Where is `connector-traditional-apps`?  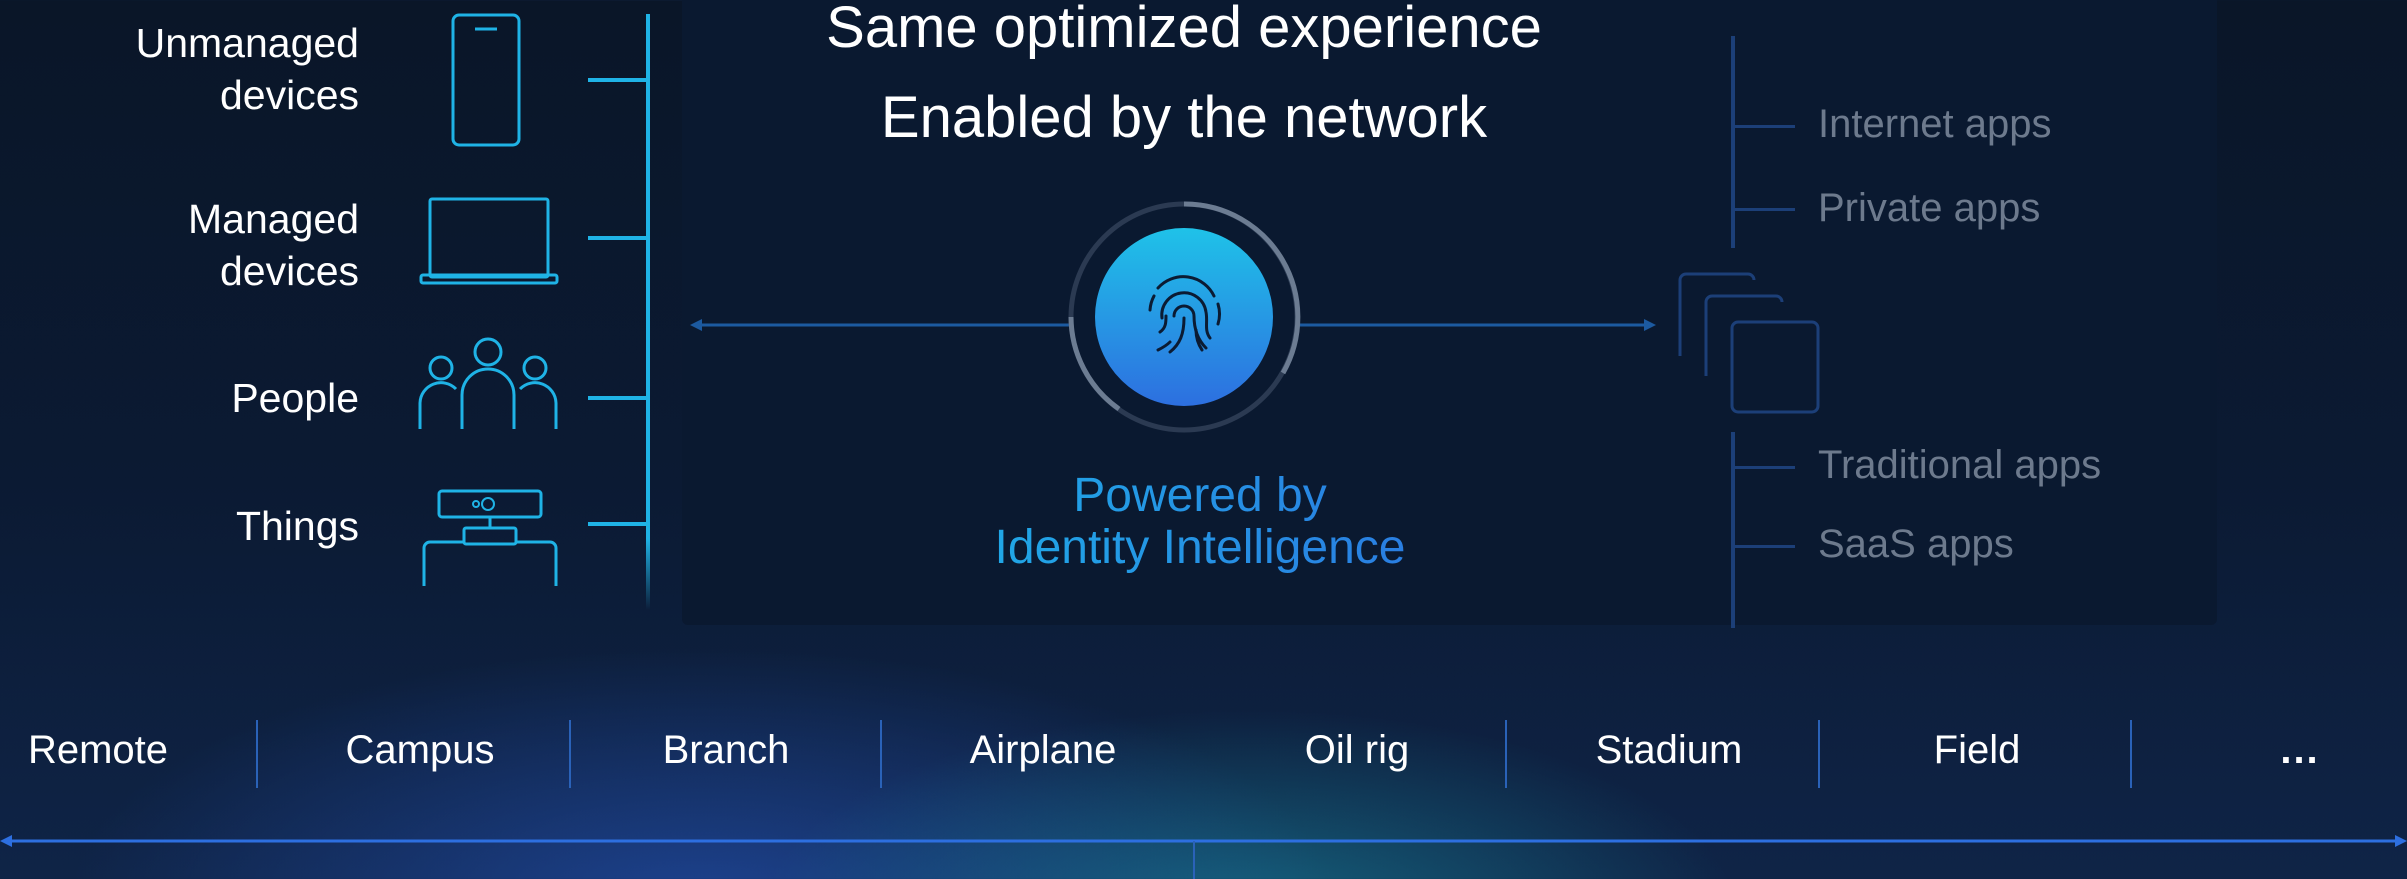
connector-traditional-apps is located at coordinates (1764, 467).